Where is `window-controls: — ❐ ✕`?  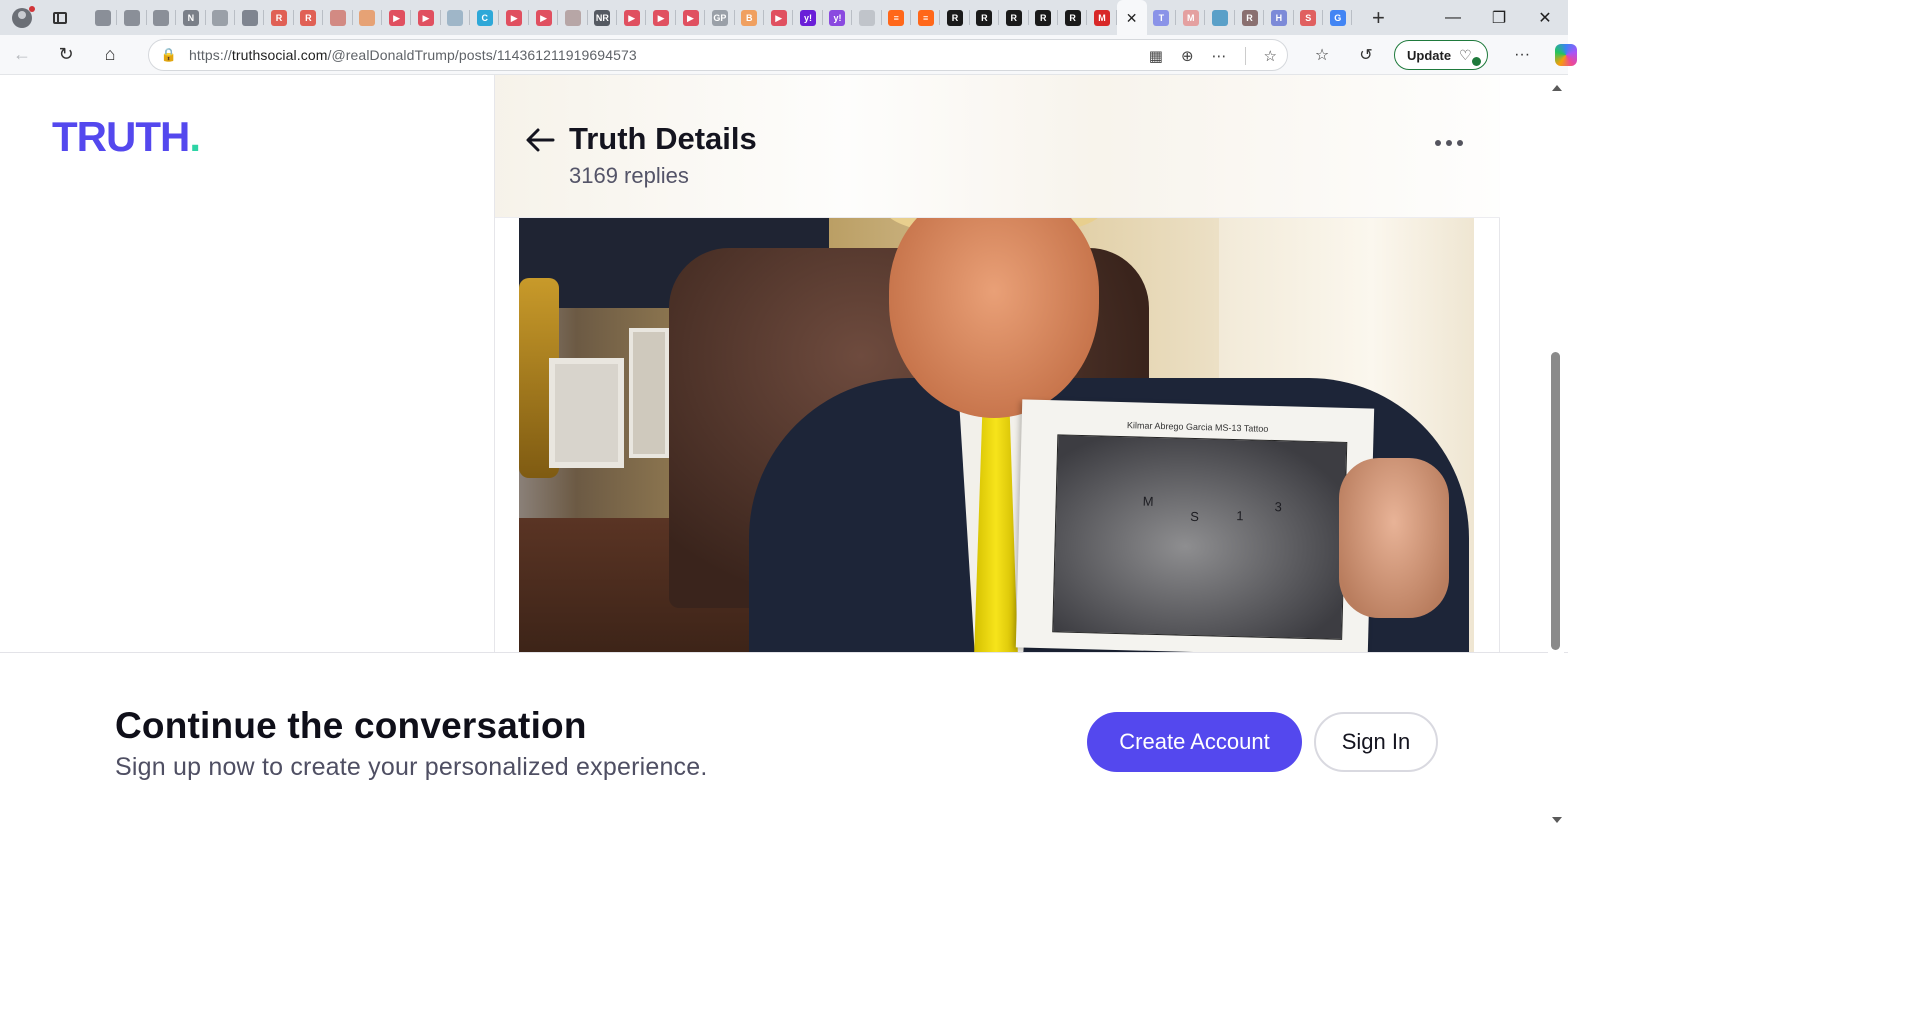 window-controls: — ❐ ✕ is located at coordinates (1499, 17).